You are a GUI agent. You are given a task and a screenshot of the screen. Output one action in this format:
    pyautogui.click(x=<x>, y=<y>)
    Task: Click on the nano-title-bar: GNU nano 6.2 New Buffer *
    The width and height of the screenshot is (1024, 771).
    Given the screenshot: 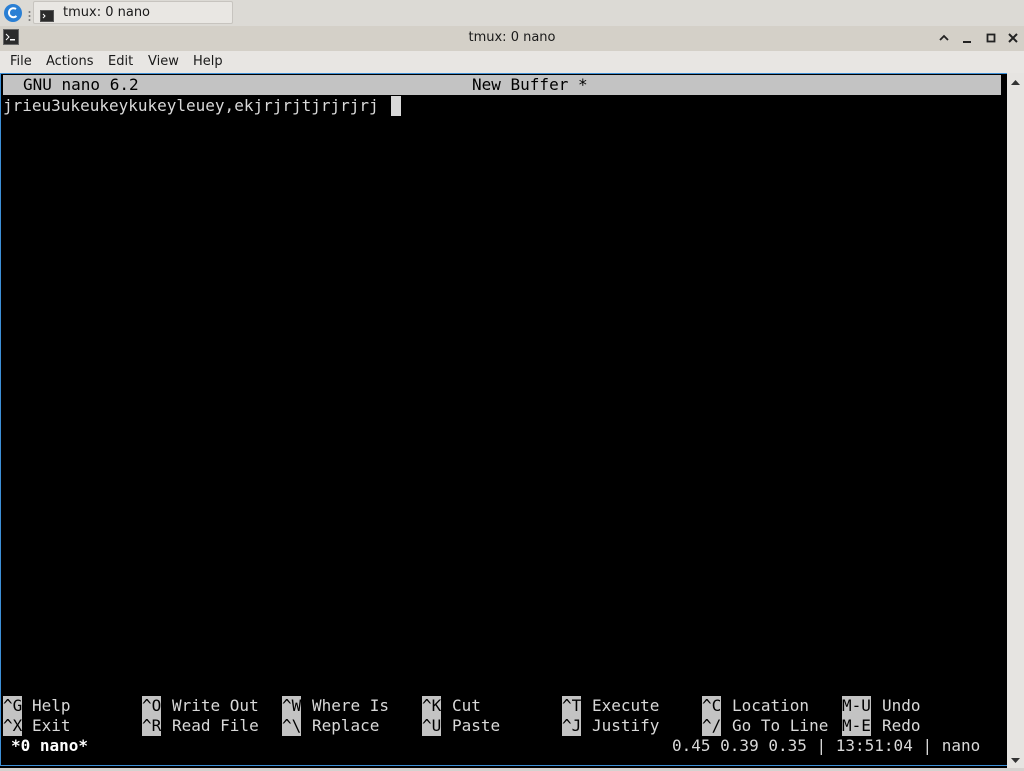 What is the action you would take?
    pyautogui.click(x=502, y=85)
    